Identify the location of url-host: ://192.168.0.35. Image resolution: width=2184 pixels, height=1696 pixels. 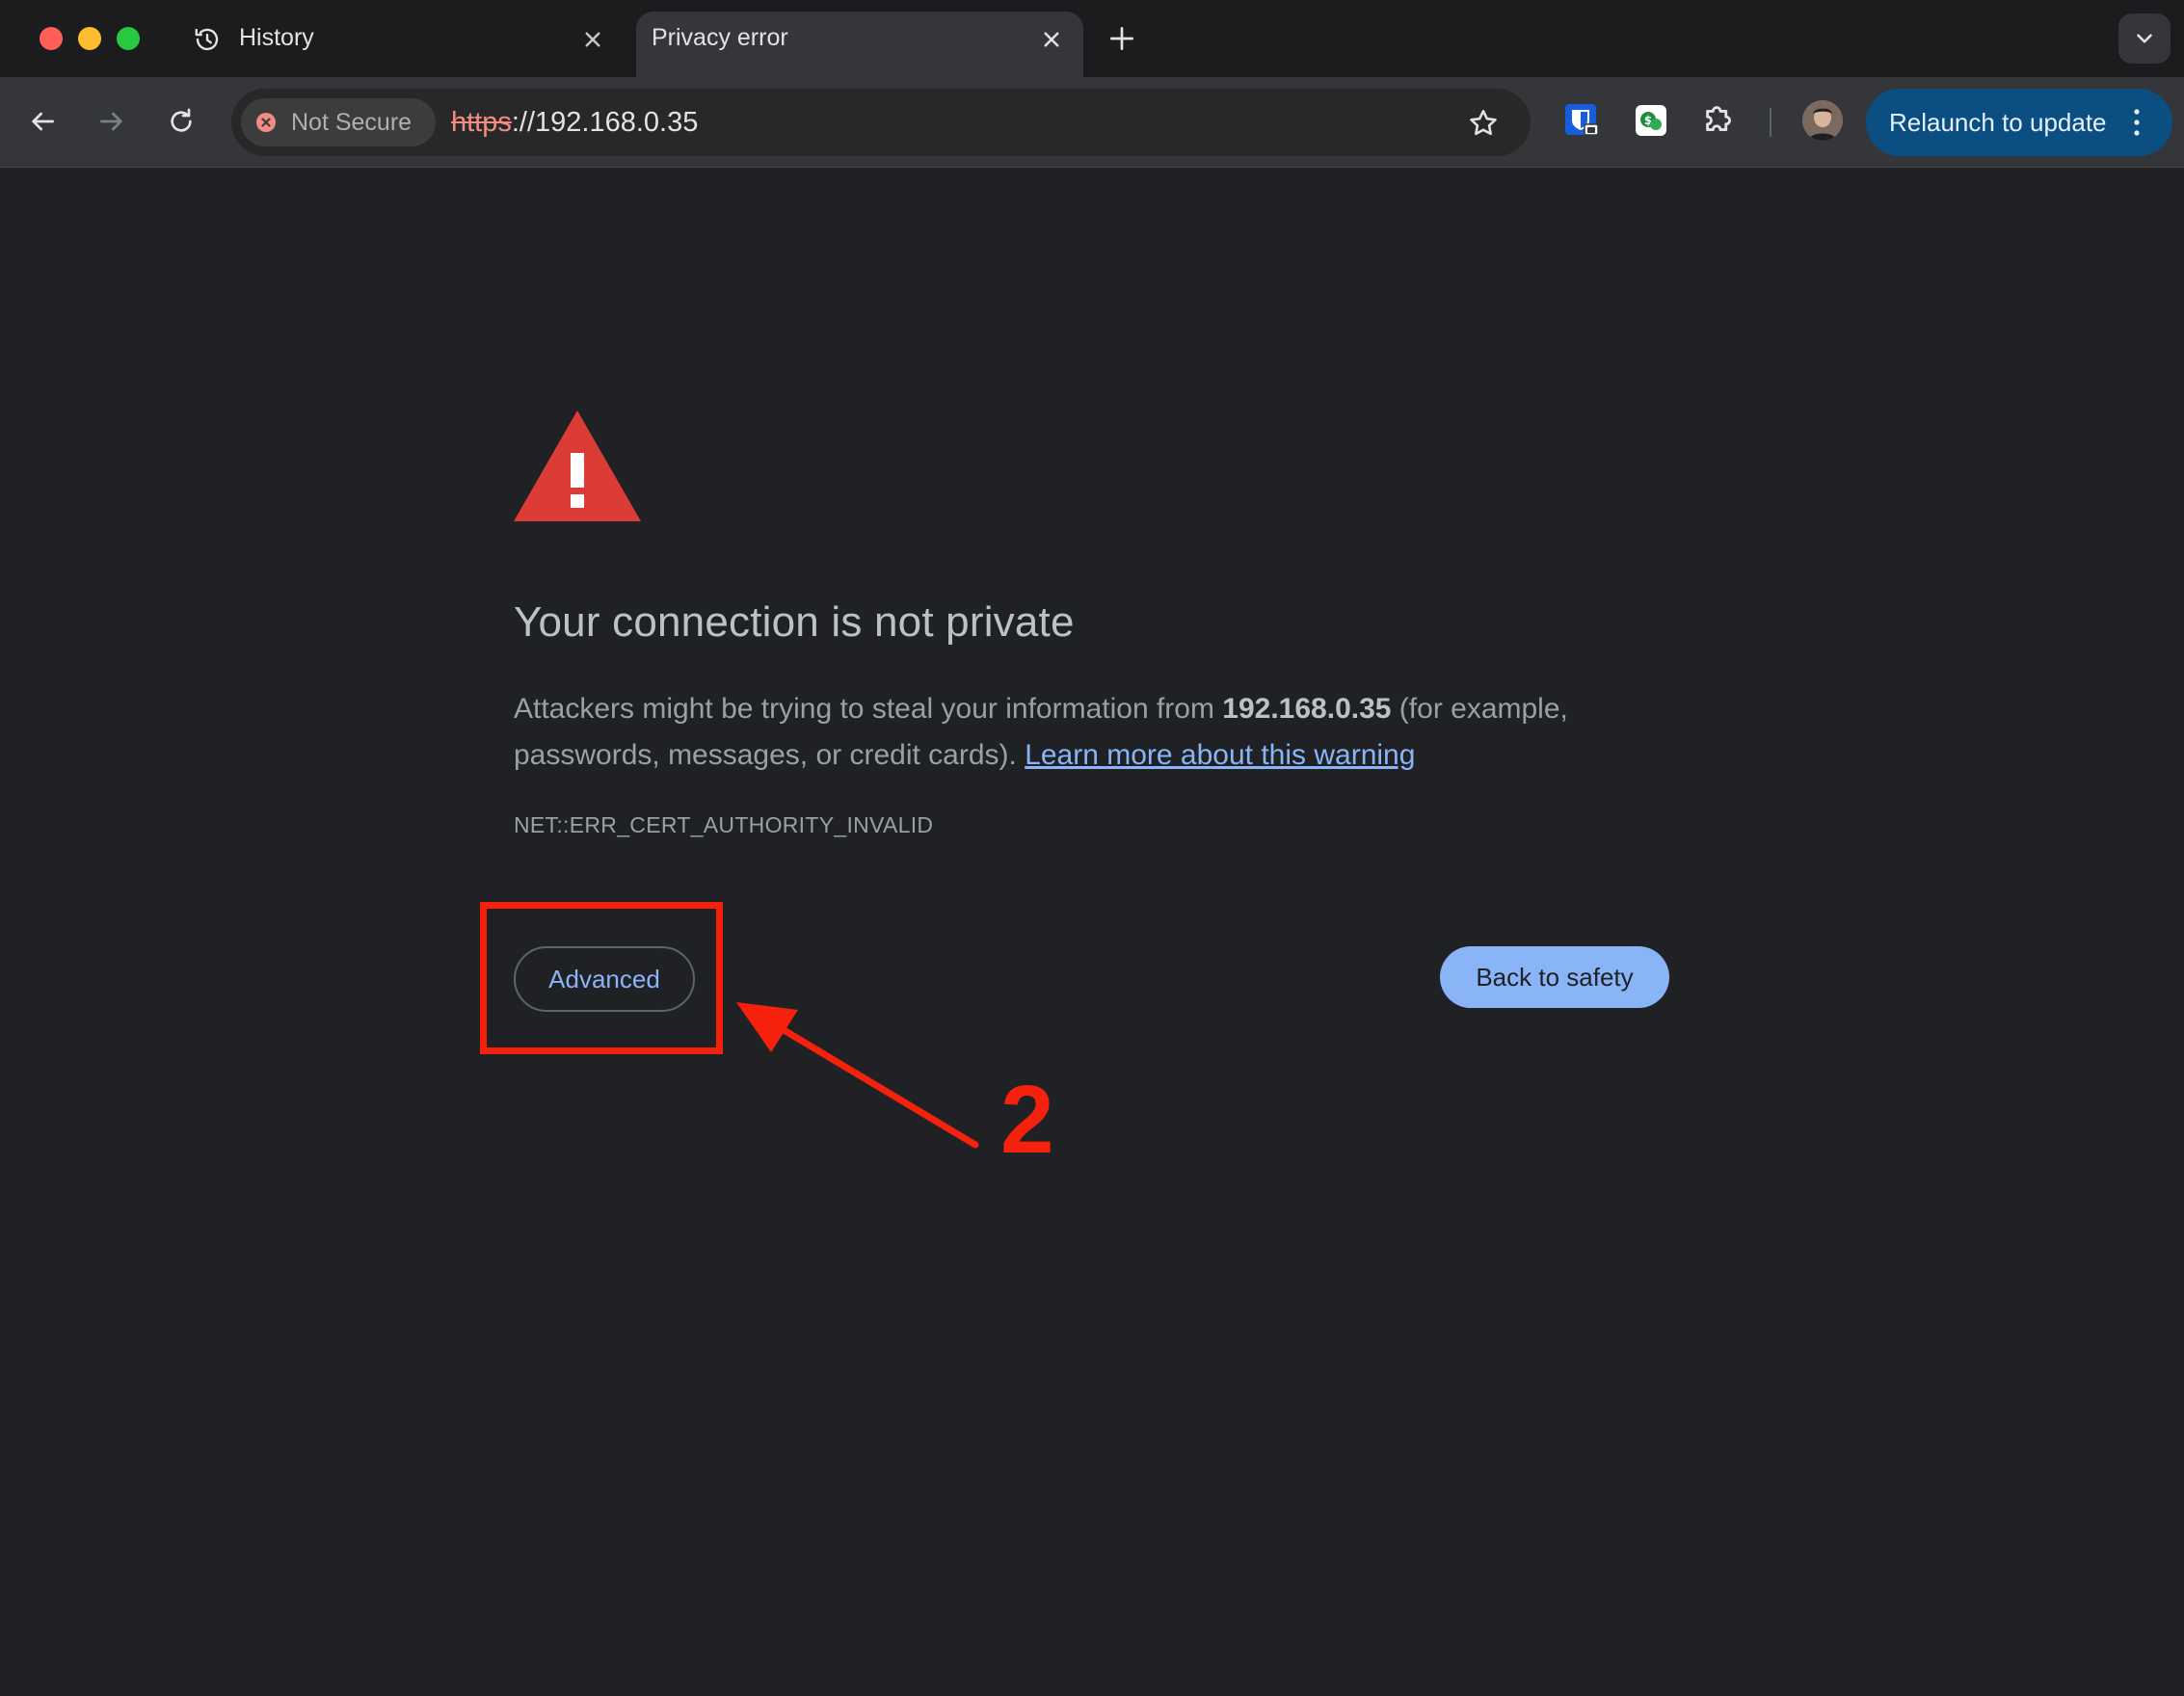
(605, 122).